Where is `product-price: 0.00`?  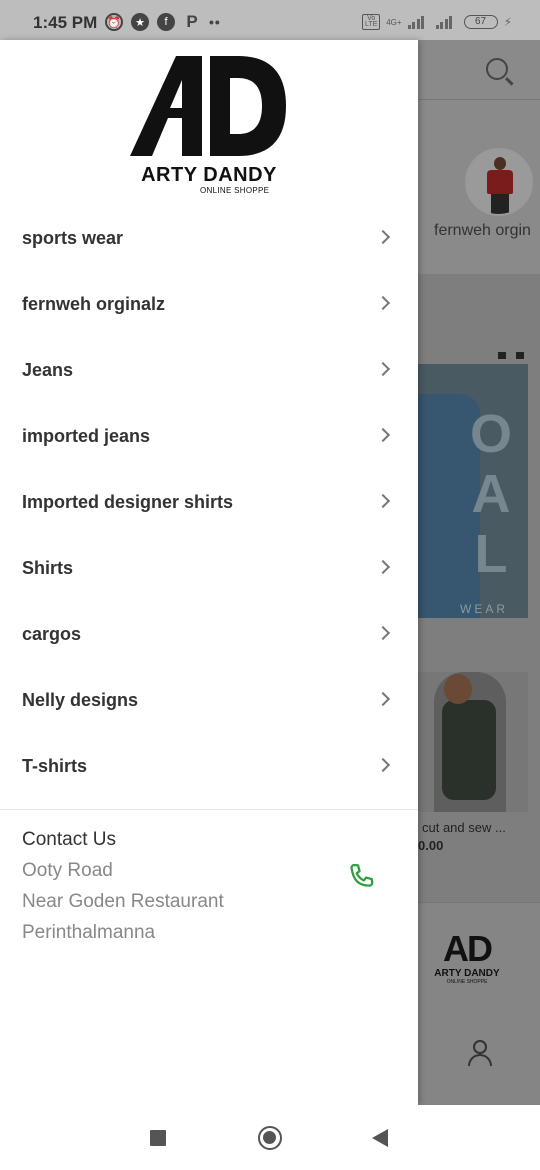
product-price: 0.00 is located at coordinates (431, 845).